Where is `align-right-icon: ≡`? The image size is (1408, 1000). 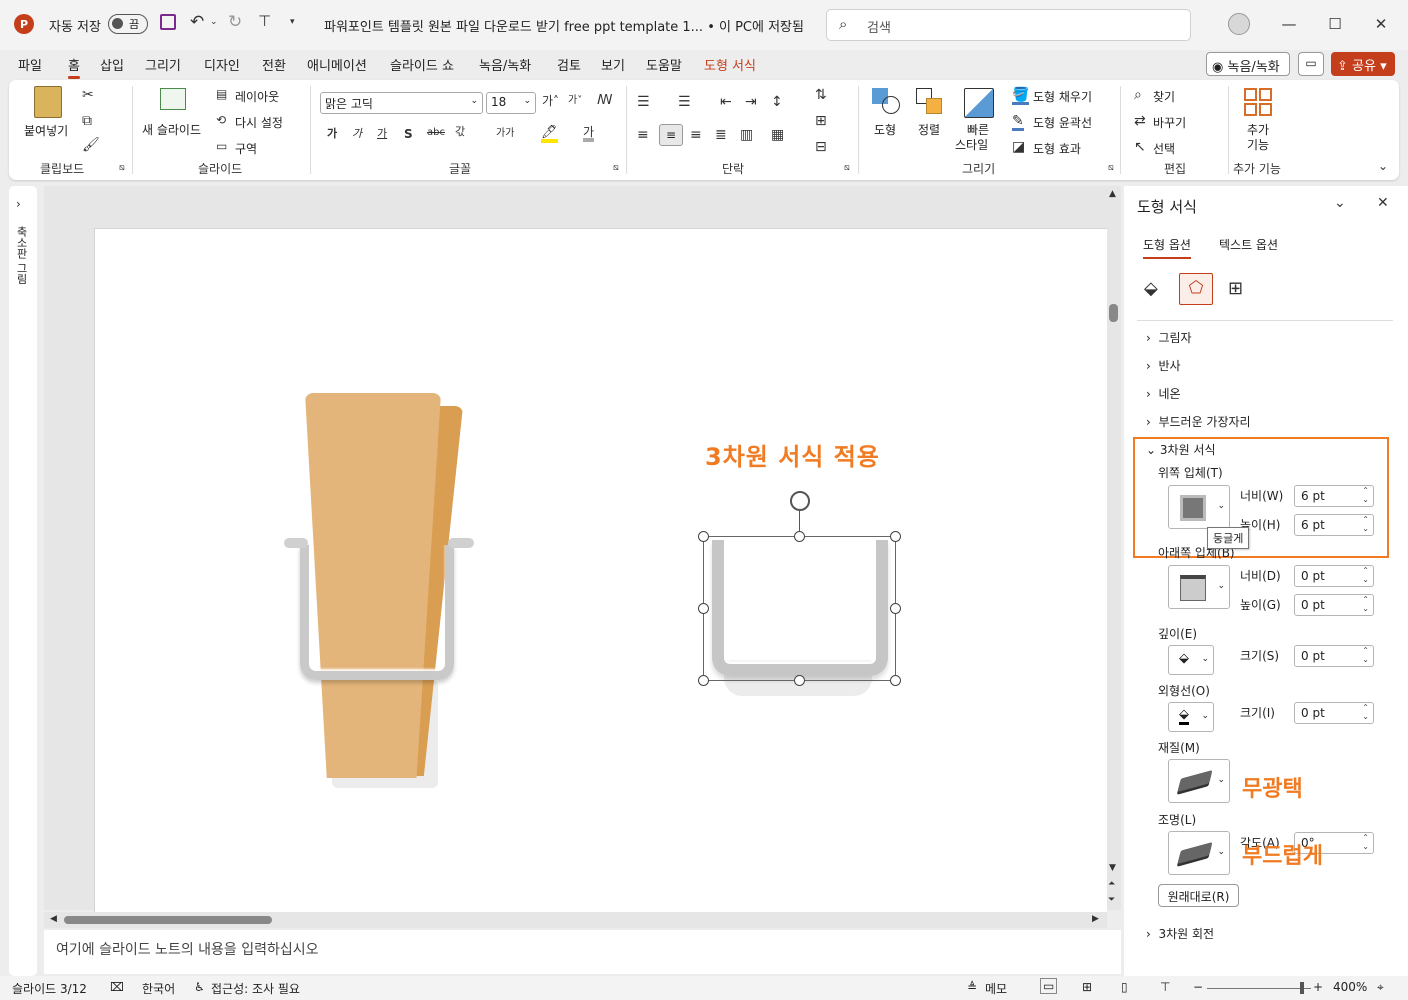
align-right-icon: ≡ is located at coordinates (696, 135).